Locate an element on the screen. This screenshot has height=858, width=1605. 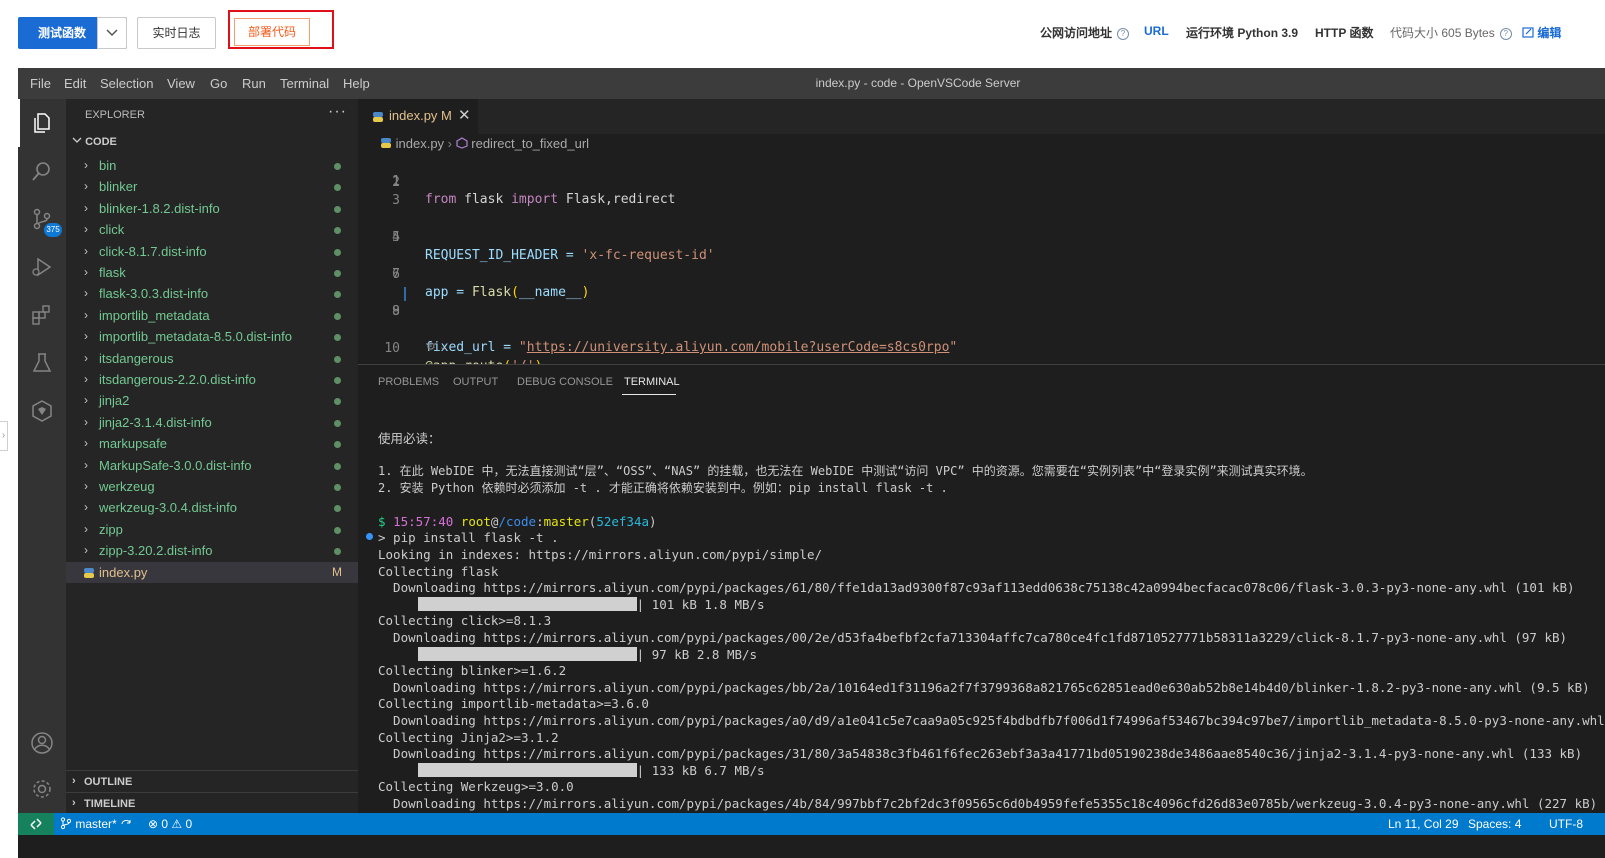
tab-problems: PROBLEMS is located at coordinates (408, 382).